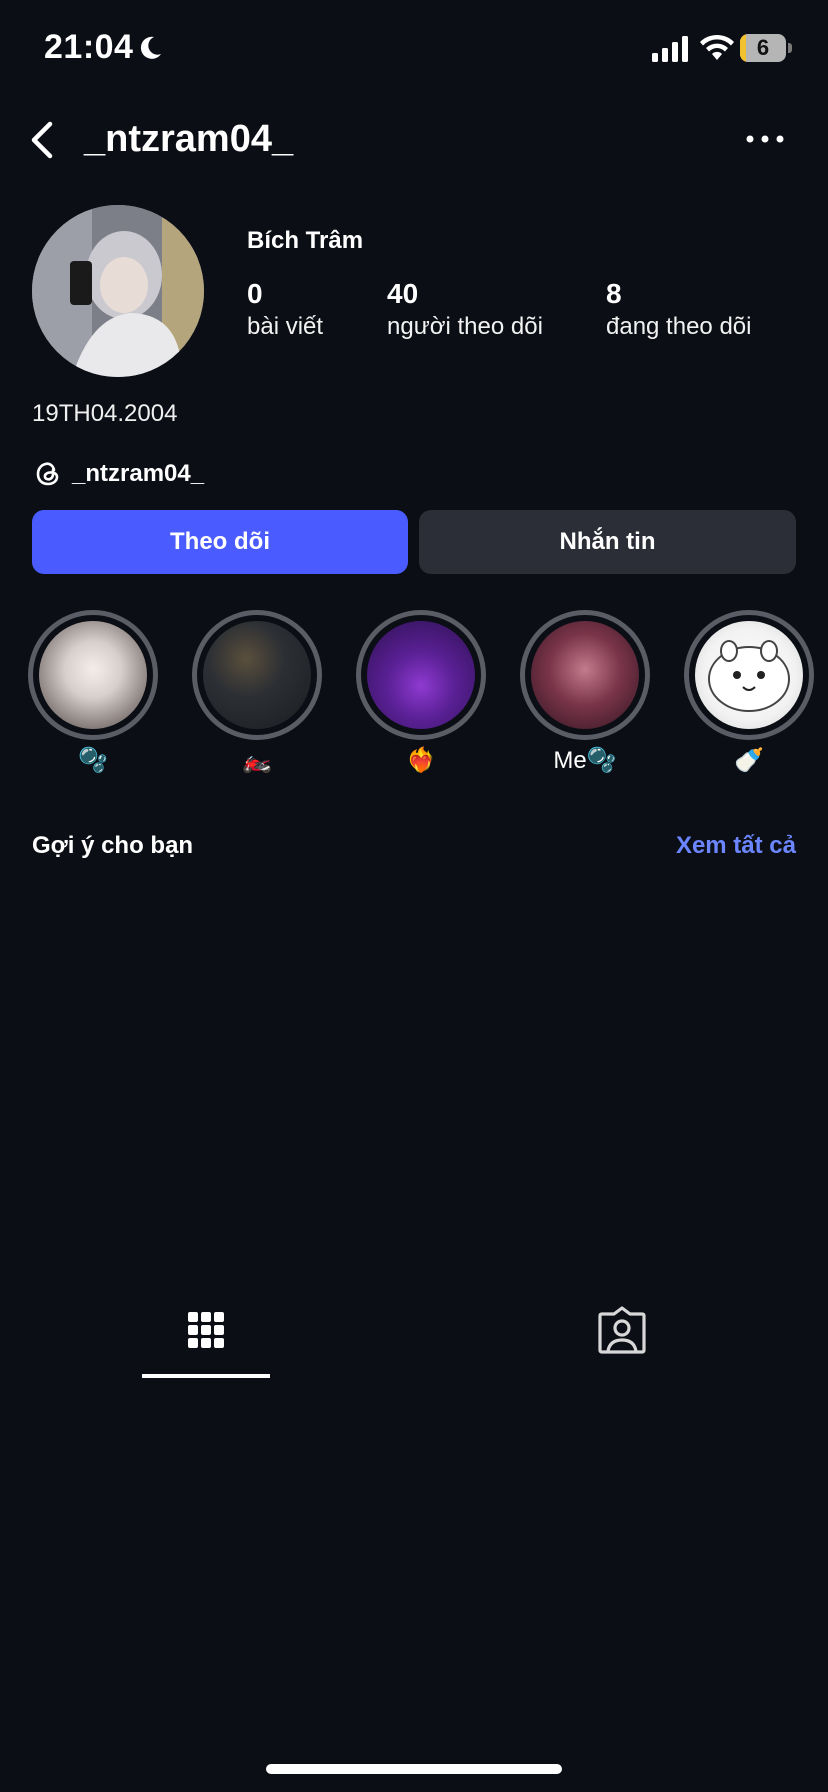 The width and height of the screenshot is (828, 1792). I want to click on stat-posts-label: bài viết, so click(285, 326).